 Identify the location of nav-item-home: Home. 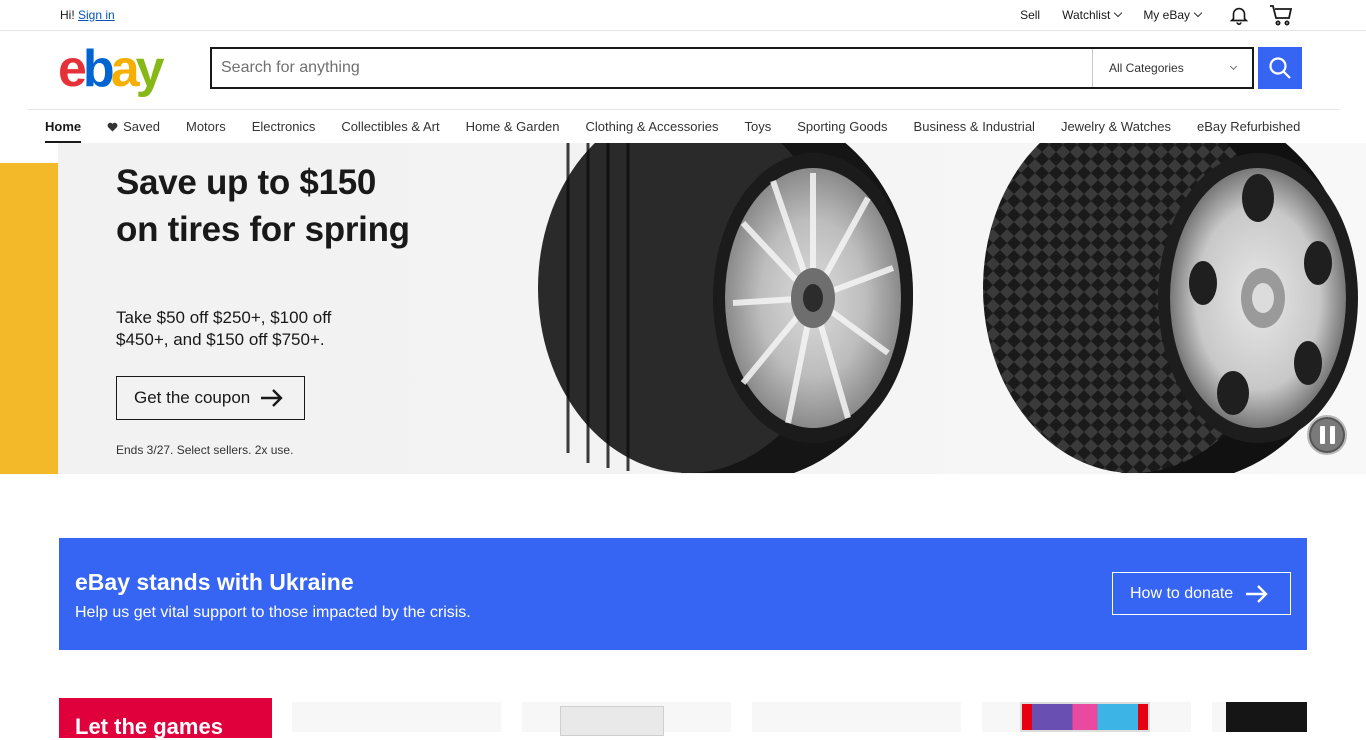
(61, 126).